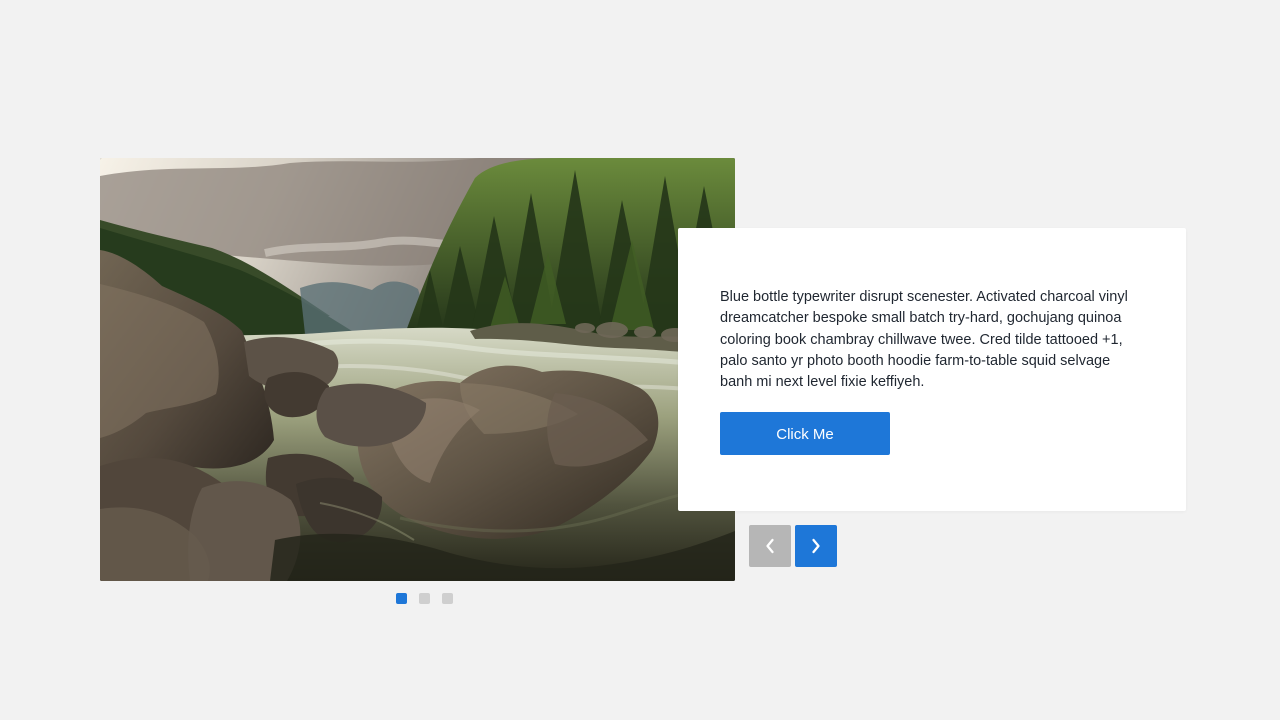 Image resolution: width=1280 pixels, height=720 pixels. I want to click on next-slide-button, so click(816, 546).